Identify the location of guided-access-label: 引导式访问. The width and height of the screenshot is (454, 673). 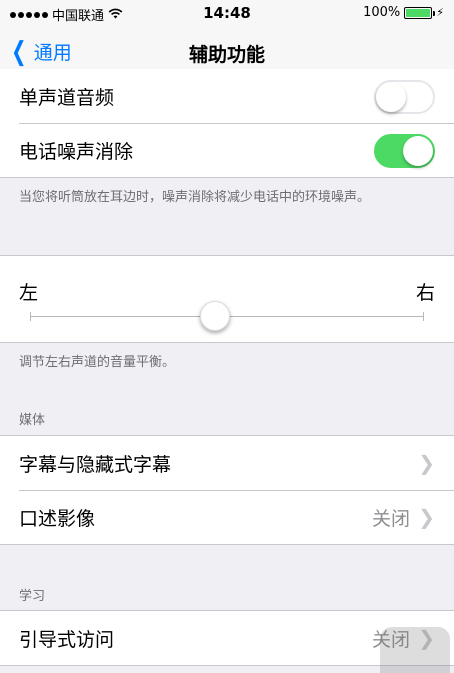
(67, 639).